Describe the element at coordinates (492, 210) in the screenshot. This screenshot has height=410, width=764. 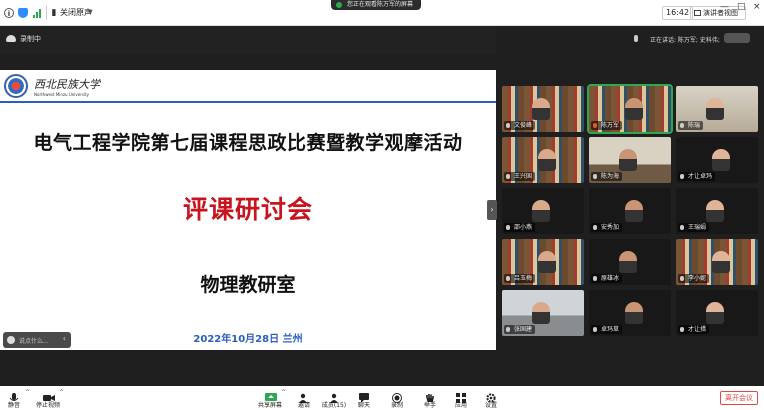
I see `panel-collapse-handle: ›` at that location.